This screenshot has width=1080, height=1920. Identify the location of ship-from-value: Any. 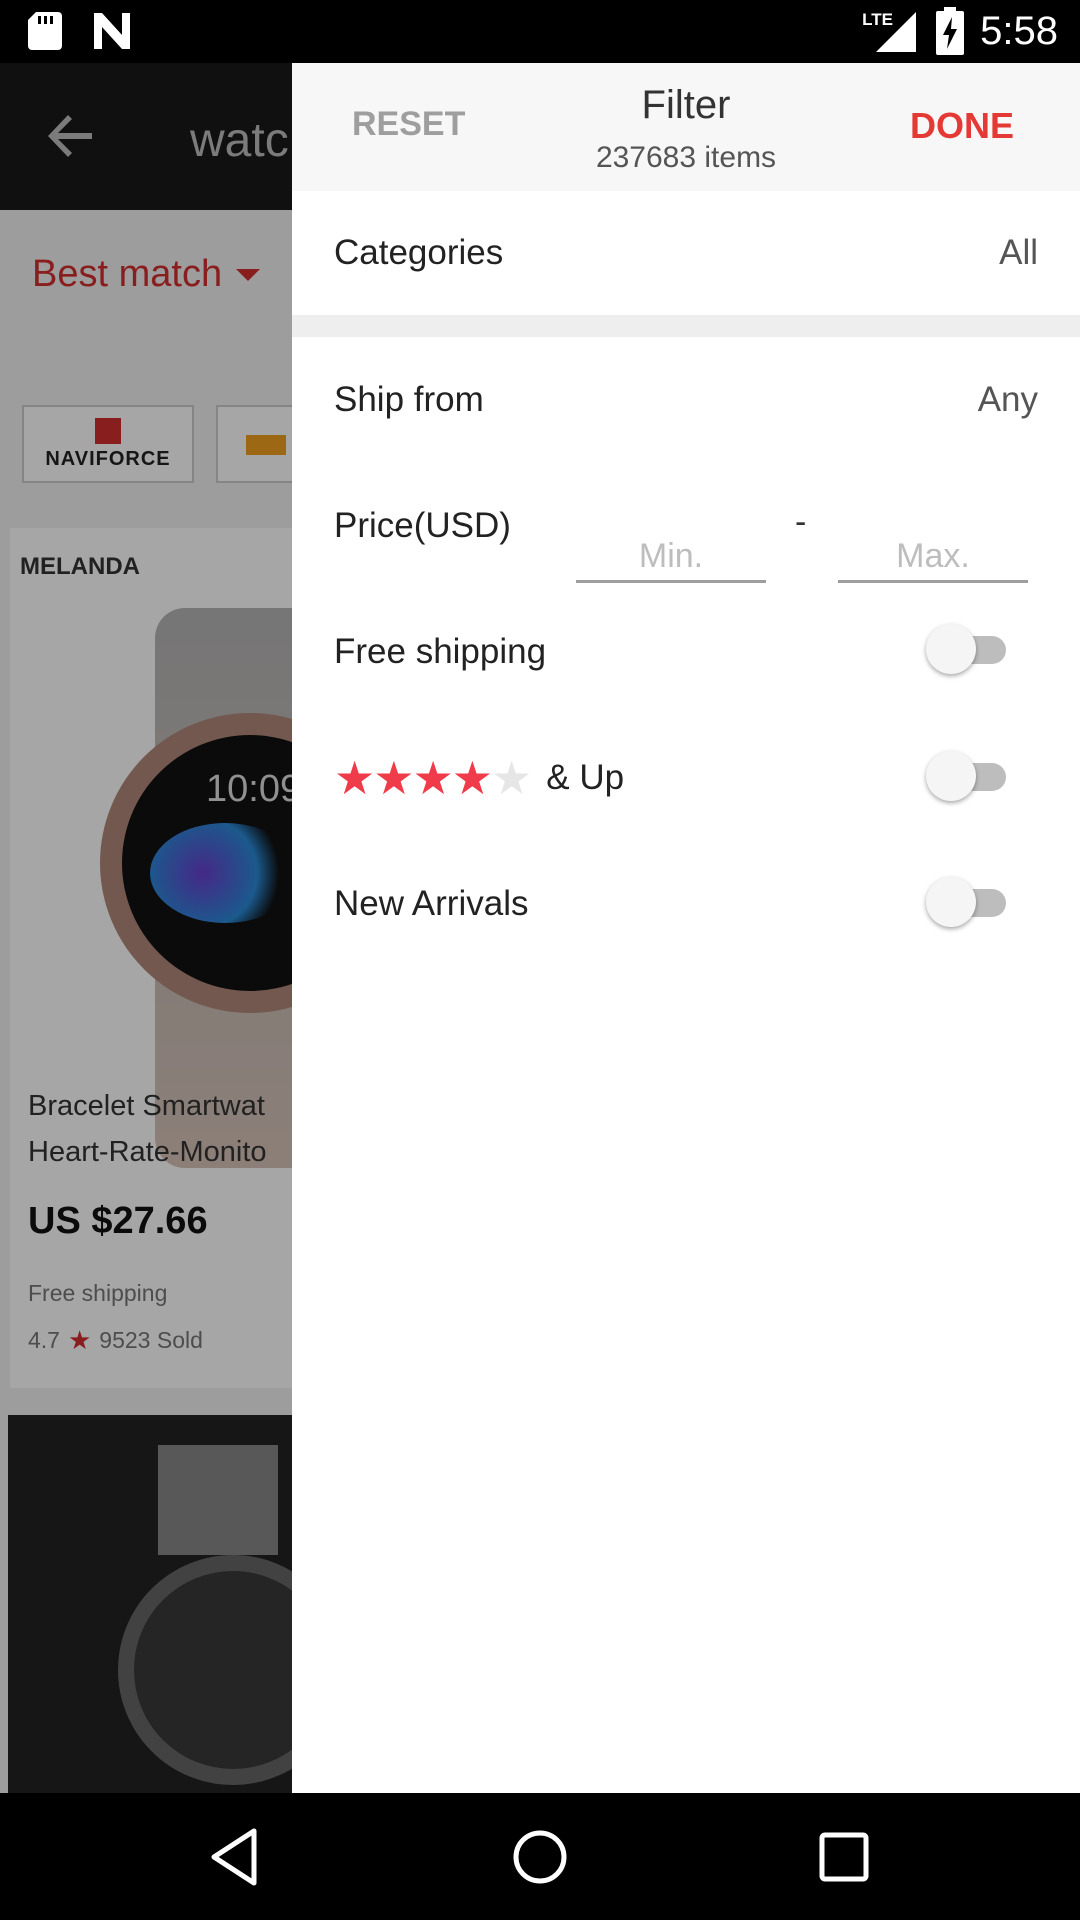
(1007, 399).